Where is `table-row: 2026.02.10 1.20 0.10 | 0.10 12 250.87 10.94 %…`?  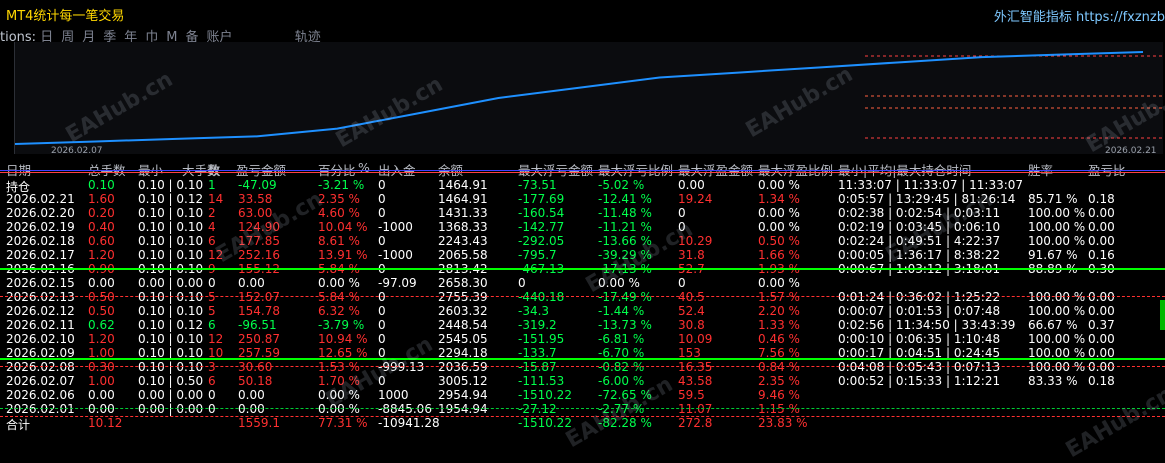
table-row: 2026.02.10 1.20 0.10 | 0.10 12 250.87 10.94 %… is located at coordinates (582, 339).